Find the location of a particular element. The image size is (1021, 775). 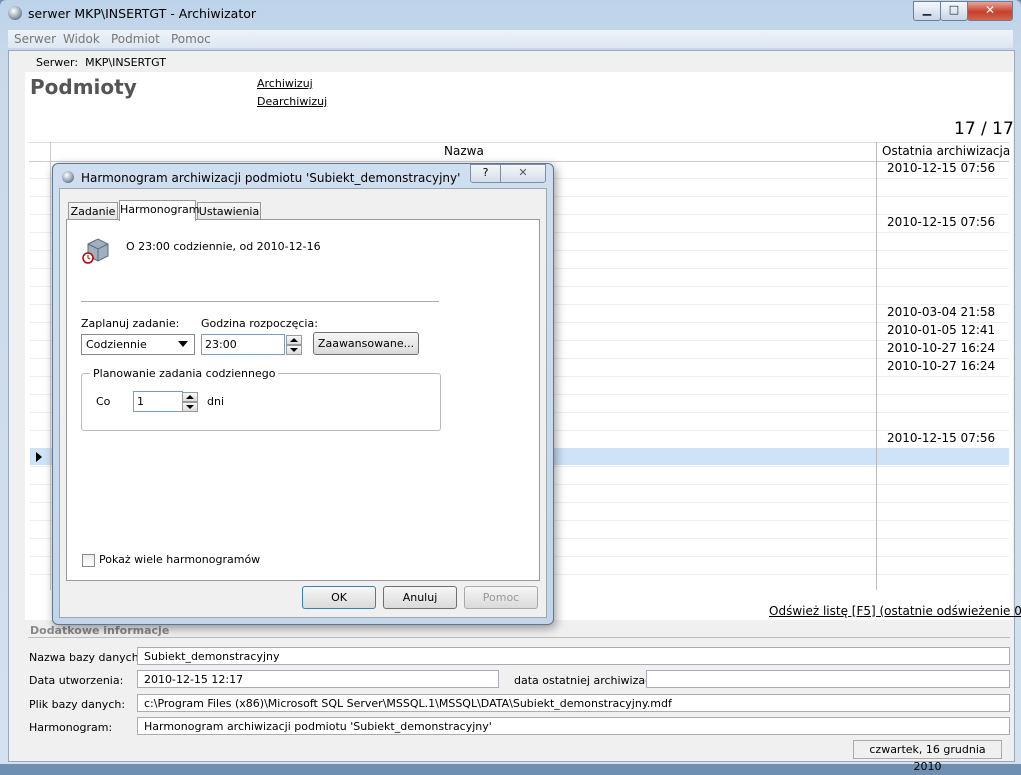

dialog-app-icon is located at coordinates (68, 177).